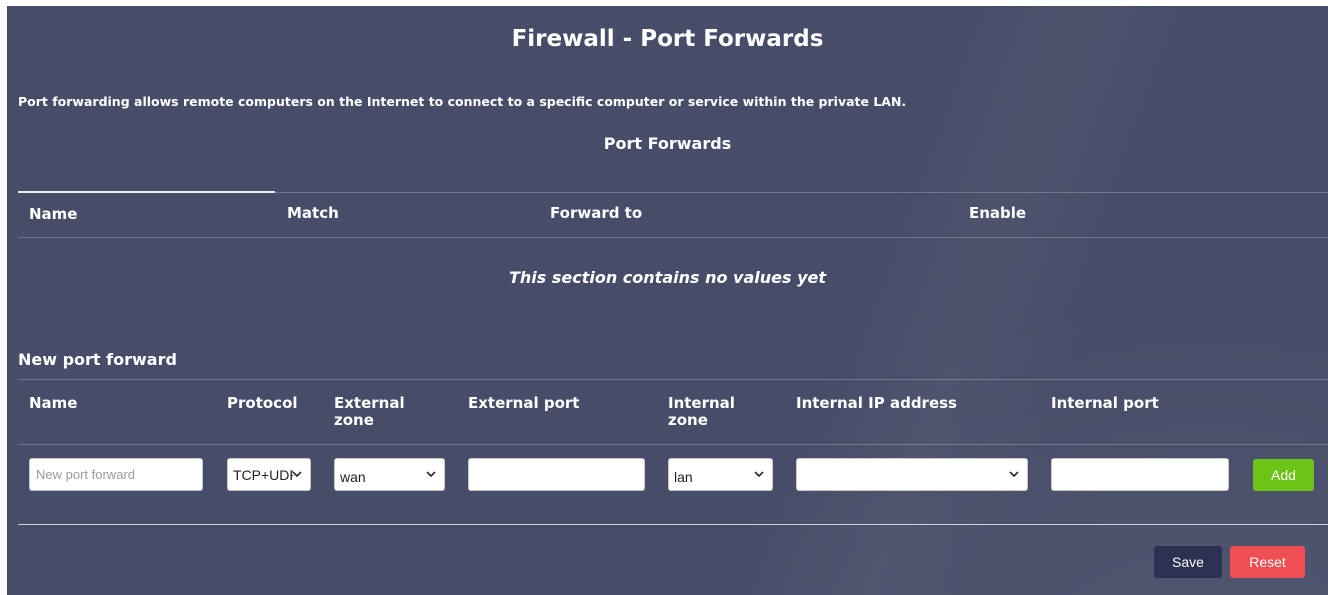 This screenshot has width=1328, height=595. I want to click on page-title: Firewall - Port Forwards, so click(667, 39).